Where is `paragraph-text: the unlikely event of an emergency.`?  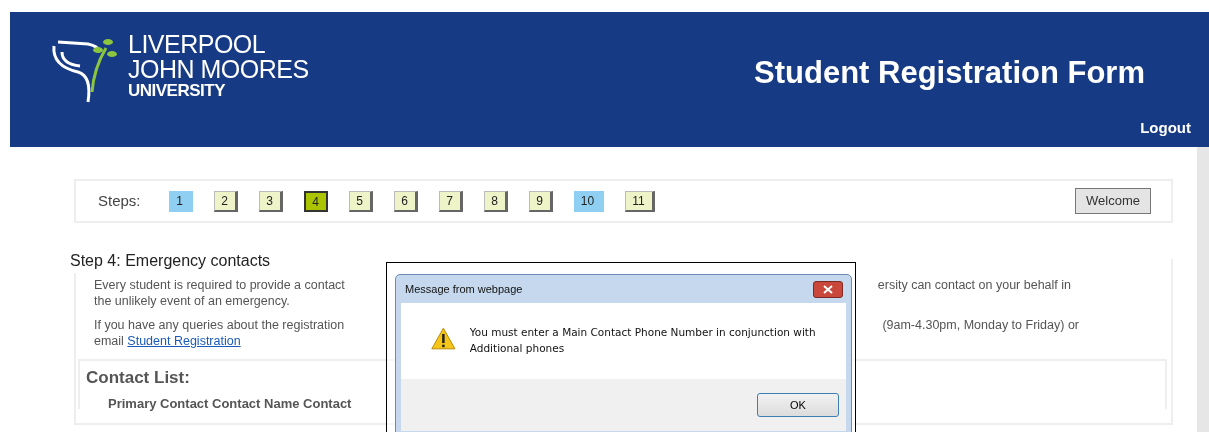
paragraph-text: the unlikely event of an emergency. is located at coordinates (192, 301).